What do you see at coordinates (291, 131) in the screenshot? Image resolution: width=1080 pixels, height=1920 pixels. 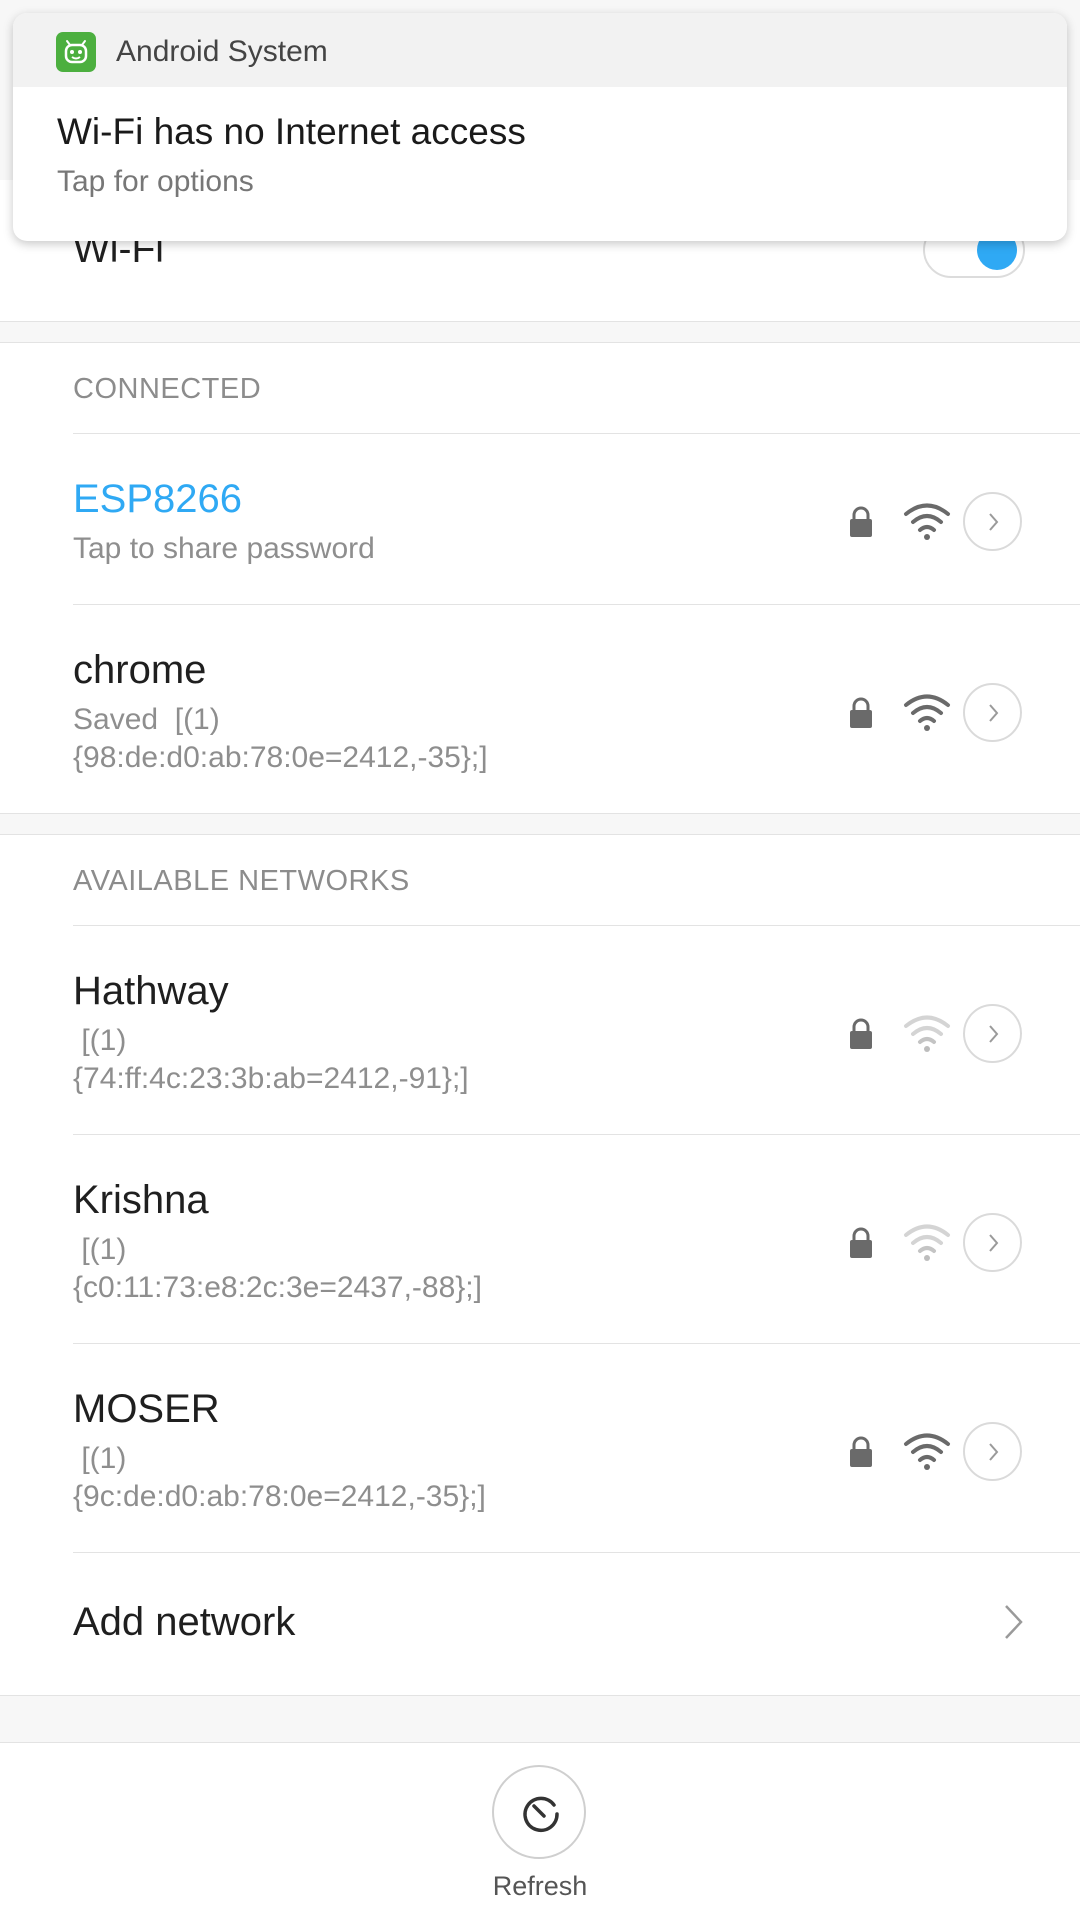 I see `notification-title: Wi-Fi has no Internet access` at bounding box center [291, 131].